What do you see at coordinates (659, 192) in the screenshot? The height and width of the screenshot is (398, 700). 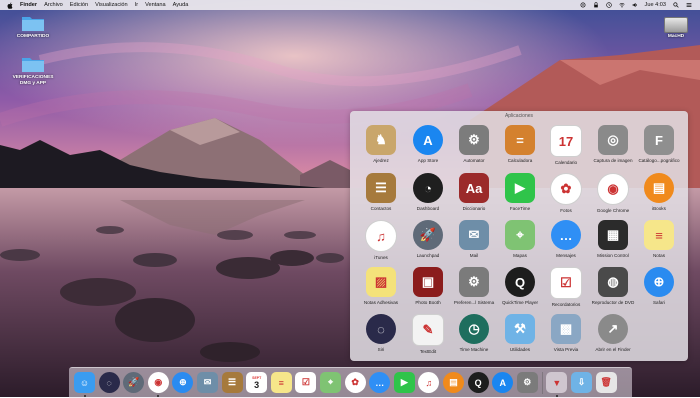 I see `app-ibooks: ▤ iBooks` at bounding box center [659, 192].